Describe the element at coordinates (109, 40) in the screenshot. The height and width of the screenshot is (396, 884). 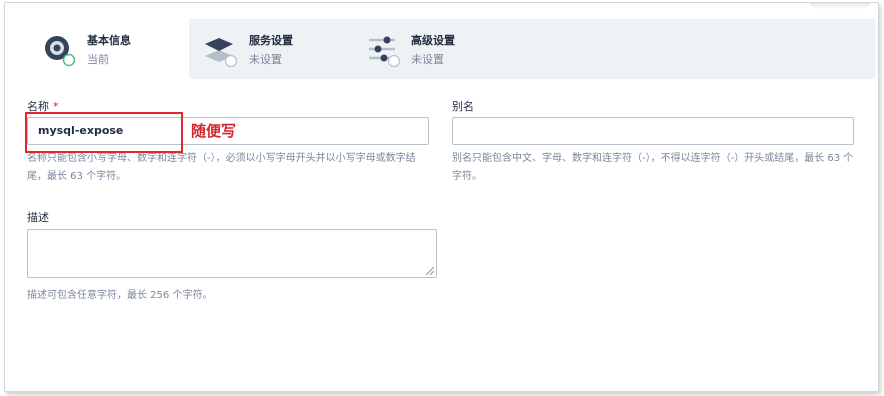
I see `step-title: 基本信息` at that location.